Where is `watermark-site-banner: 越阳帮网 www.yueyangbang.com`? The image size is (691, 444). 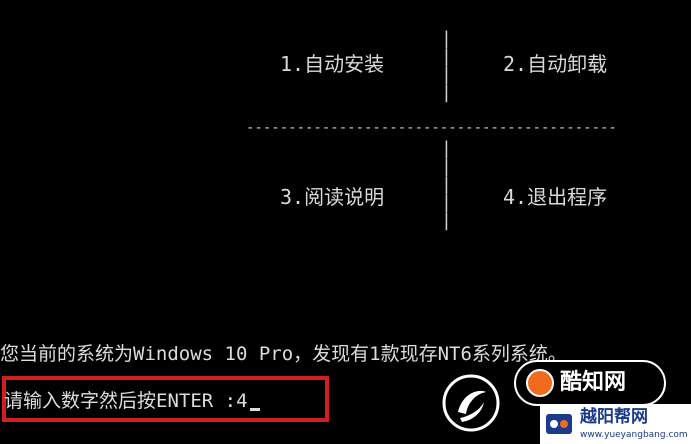 watermark-site-banner: 越阳帮网 www.yueyangbang.com is located at coordinates (615, 424).